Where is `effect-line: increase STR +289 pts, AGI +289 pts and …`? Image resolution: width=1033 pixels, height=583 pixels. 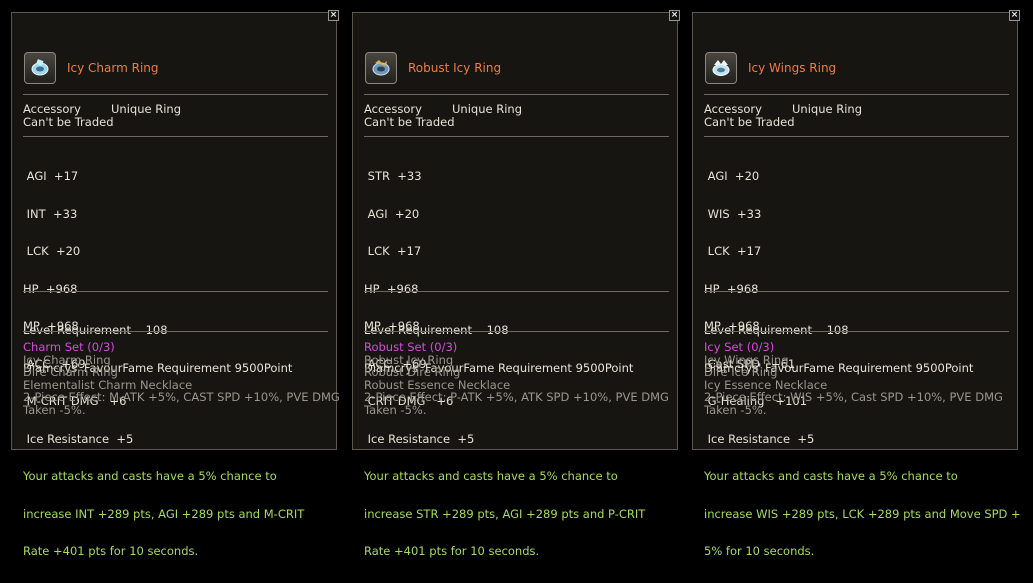
effect-line: increase STR +289 pts, AGI +289 pts and … is located at coordinates (505, 513).